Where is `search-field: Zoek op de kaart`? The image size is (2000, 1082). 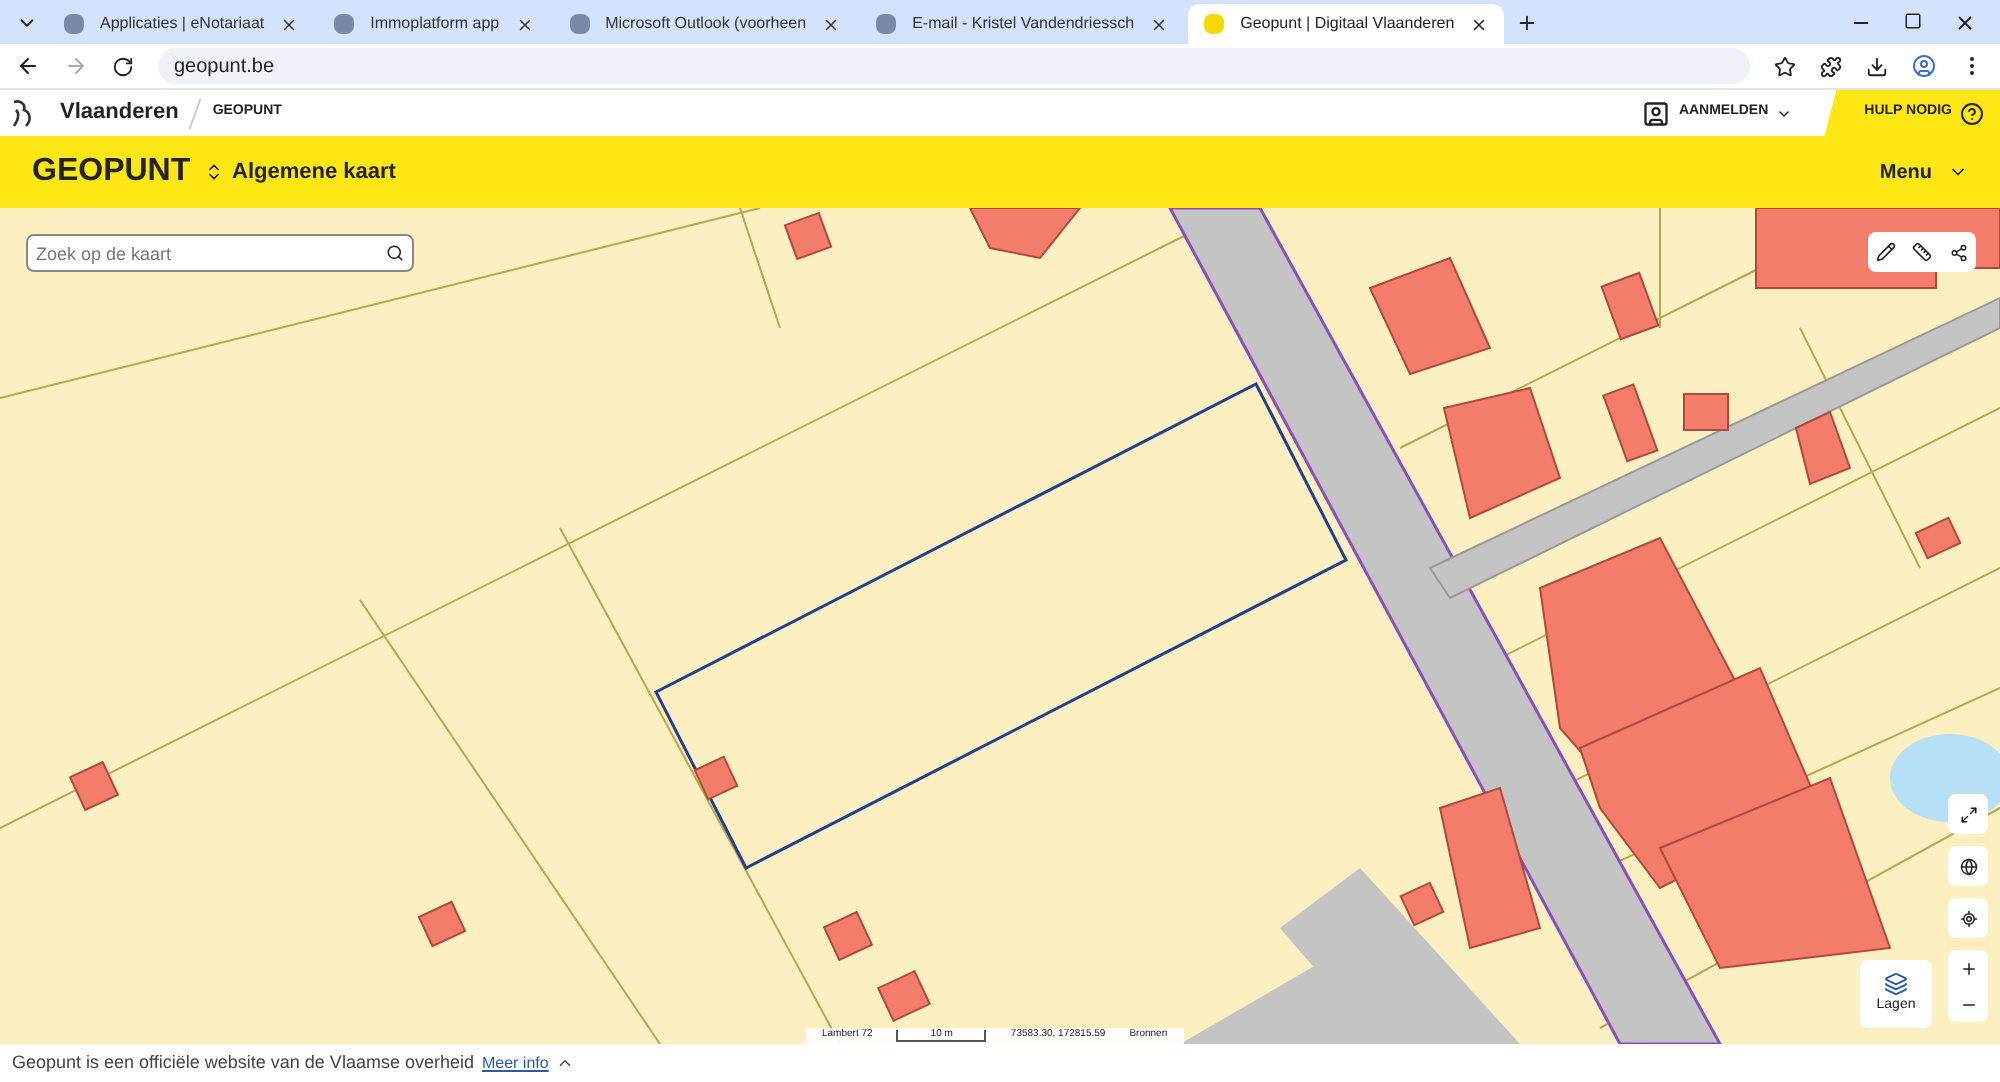
search-field: Zoek op de kaart is located at coordinates (220, 253).